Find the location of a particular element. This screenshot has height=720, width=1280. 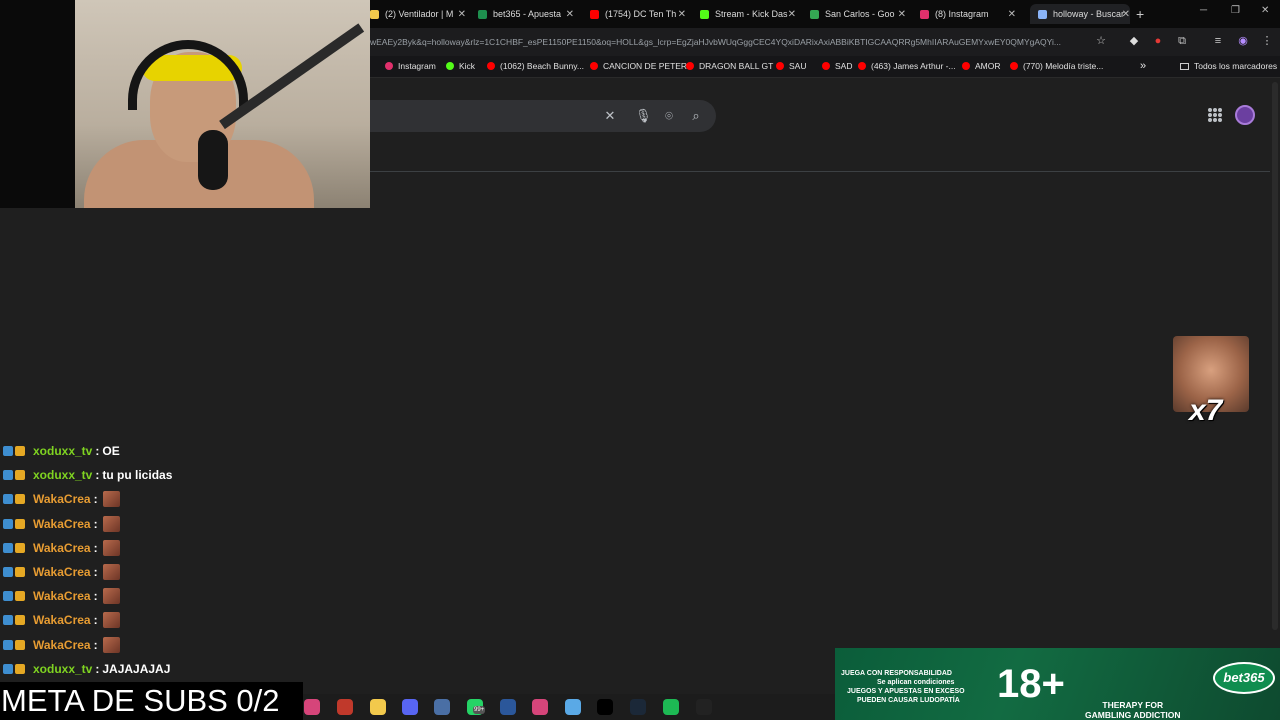

search-icon: ⌕ is located at coordinates (696, 116).